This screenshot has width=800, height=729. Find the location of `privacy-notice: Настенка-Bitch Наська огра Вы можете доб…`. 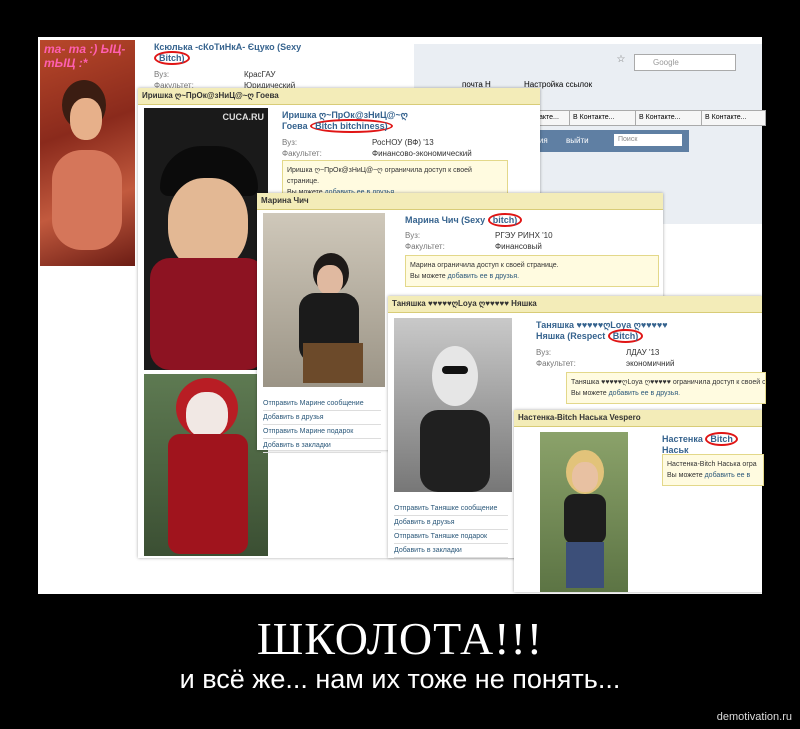

privacy-notice: Настенка-Bitch Наська огра Вы можете доб… is located at coordinates (713, 470).